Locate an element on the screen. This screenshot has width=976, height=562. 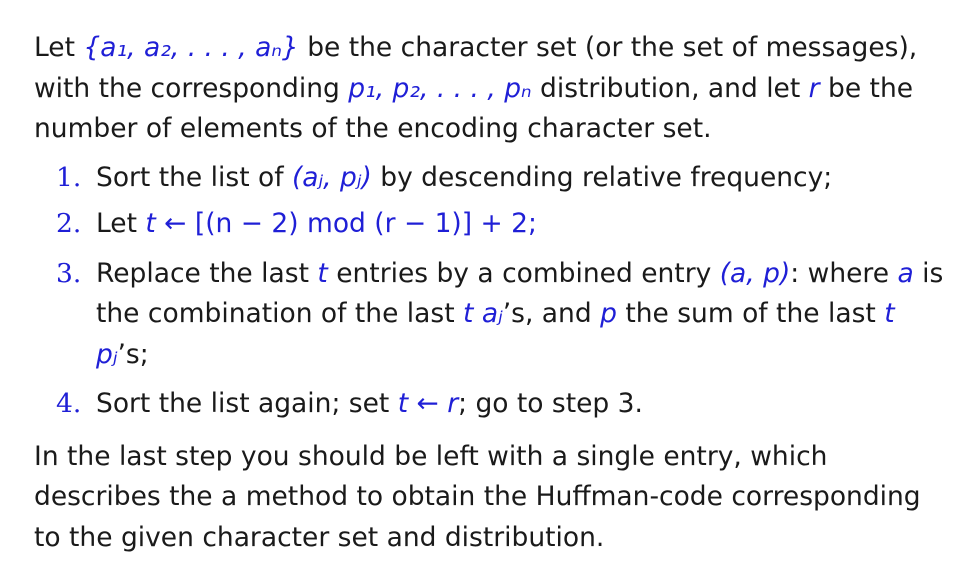
assignment-expression: ← [(n − 2) mod (r − 1)] + 2; is located at coordinates (346, 223).